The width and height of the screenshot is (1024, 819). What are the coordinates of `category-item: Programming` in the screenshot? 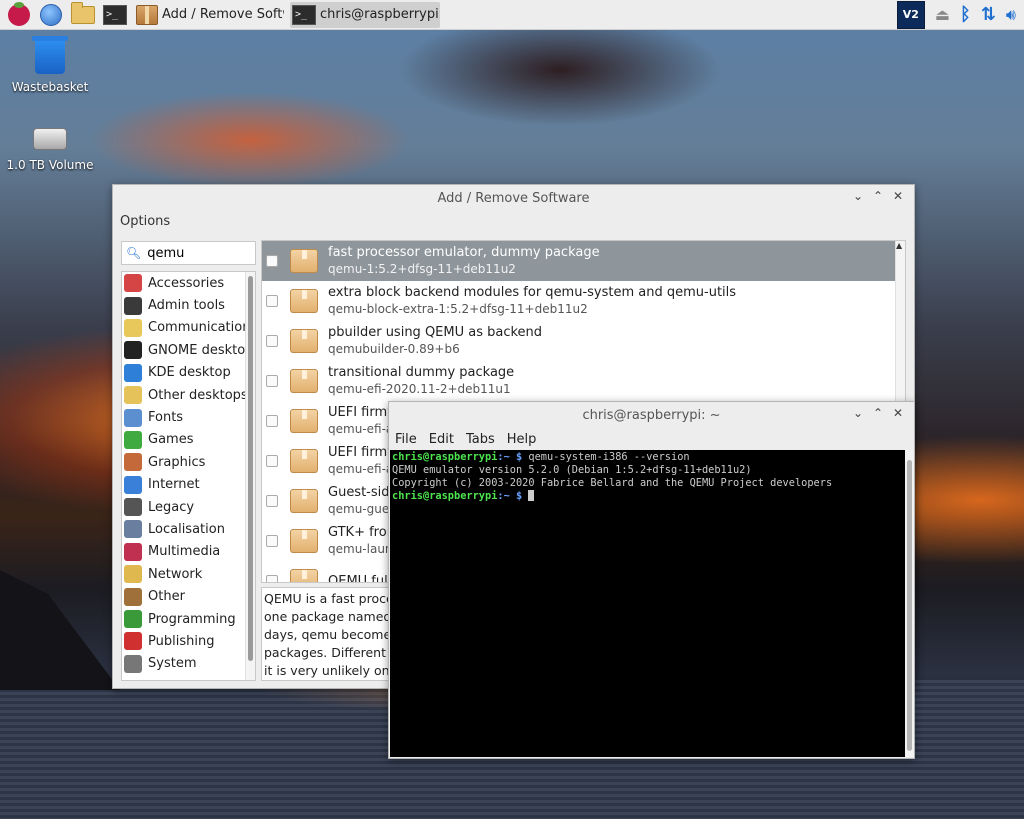 It's located at (188, 619).